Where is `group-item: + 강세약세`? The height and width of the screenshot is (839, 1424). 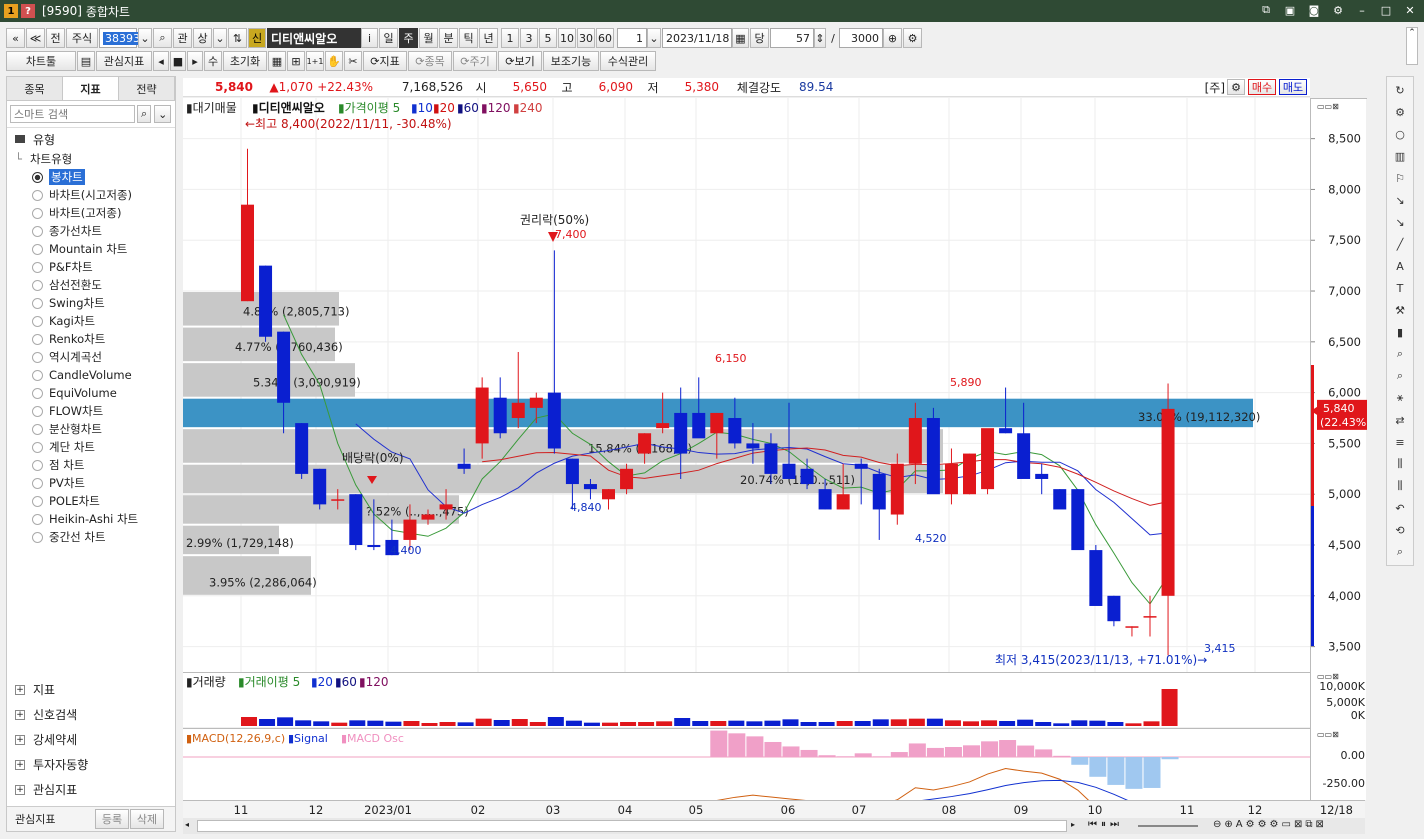
group-item: + 강세약세 is located at coordinates (91, 739).